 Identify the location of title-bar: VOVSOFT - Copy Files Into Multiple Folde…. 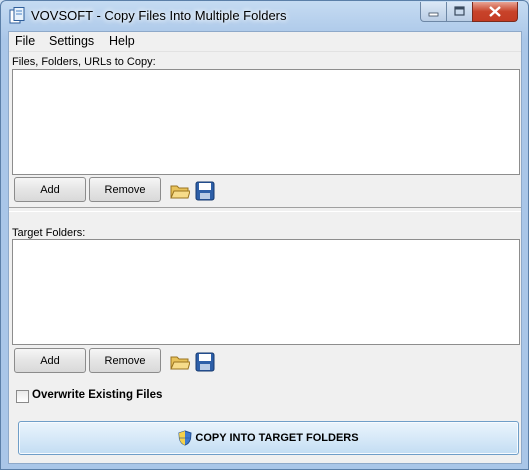
(264, 16).